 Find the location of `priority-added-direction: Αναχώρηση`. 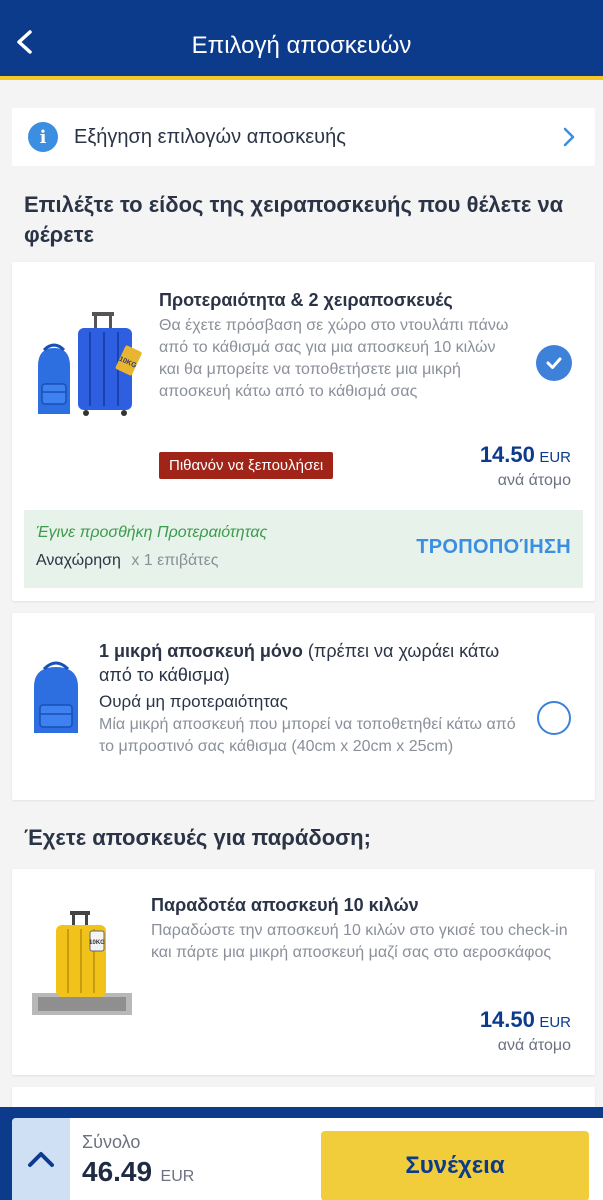

priority-added-direction: Αναχώρηση is located at coordinates (78, 560).